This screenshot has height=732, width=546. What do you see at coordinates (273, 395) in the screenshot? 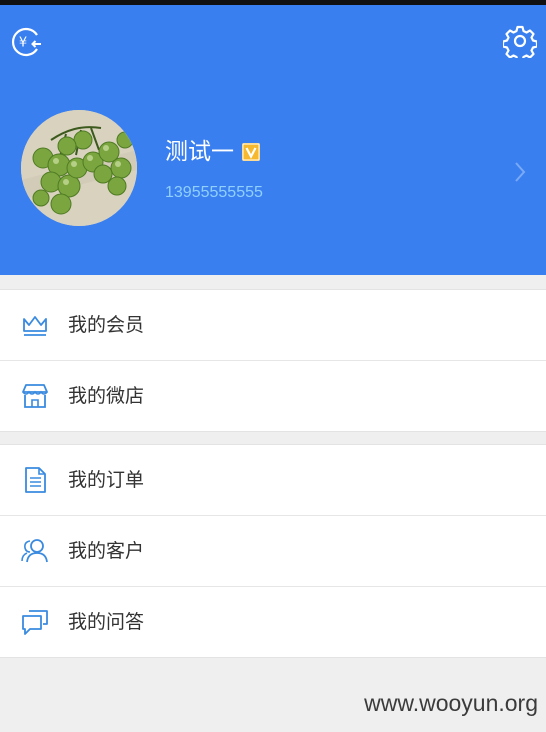
I see `menu-item-store: 我的微店` at bounding box center [273, 395].